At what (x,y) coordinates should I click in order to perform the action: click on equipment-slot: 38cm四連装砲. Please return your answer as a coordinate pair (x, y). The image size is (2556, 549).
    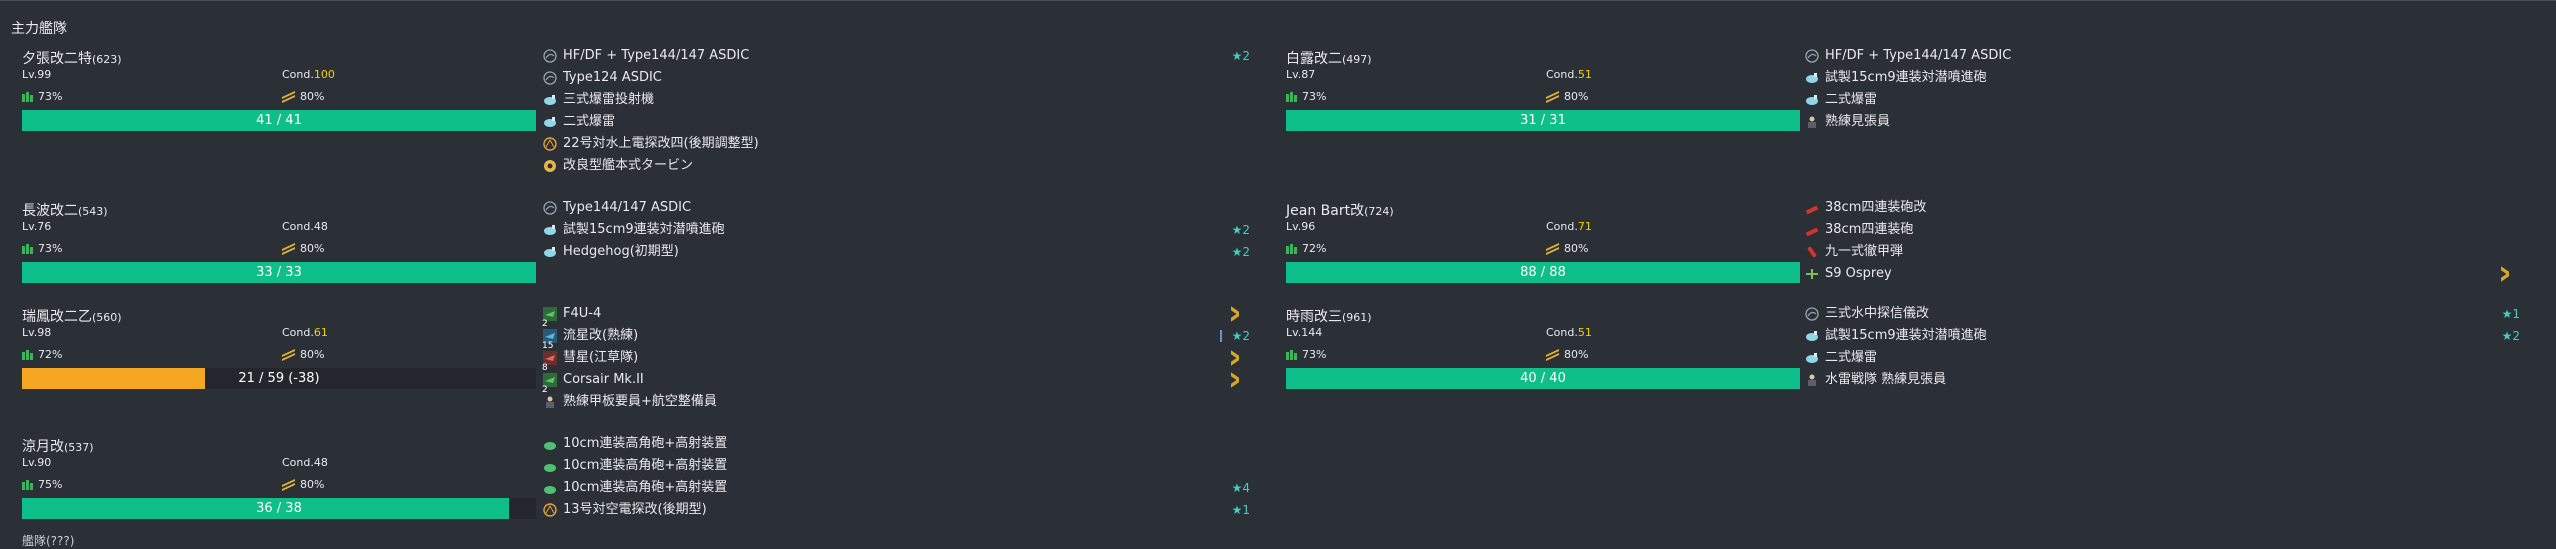
    Looking at the image, I should click on (2167, 230).